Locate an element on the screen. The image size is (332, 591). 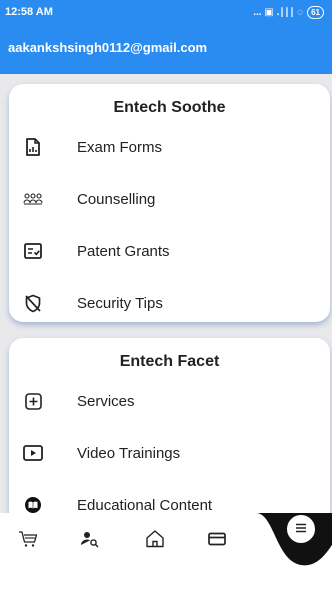
status-icons: ... ▣ .∣∣∣ ◌ 61 is located at coordinates (288, 12).